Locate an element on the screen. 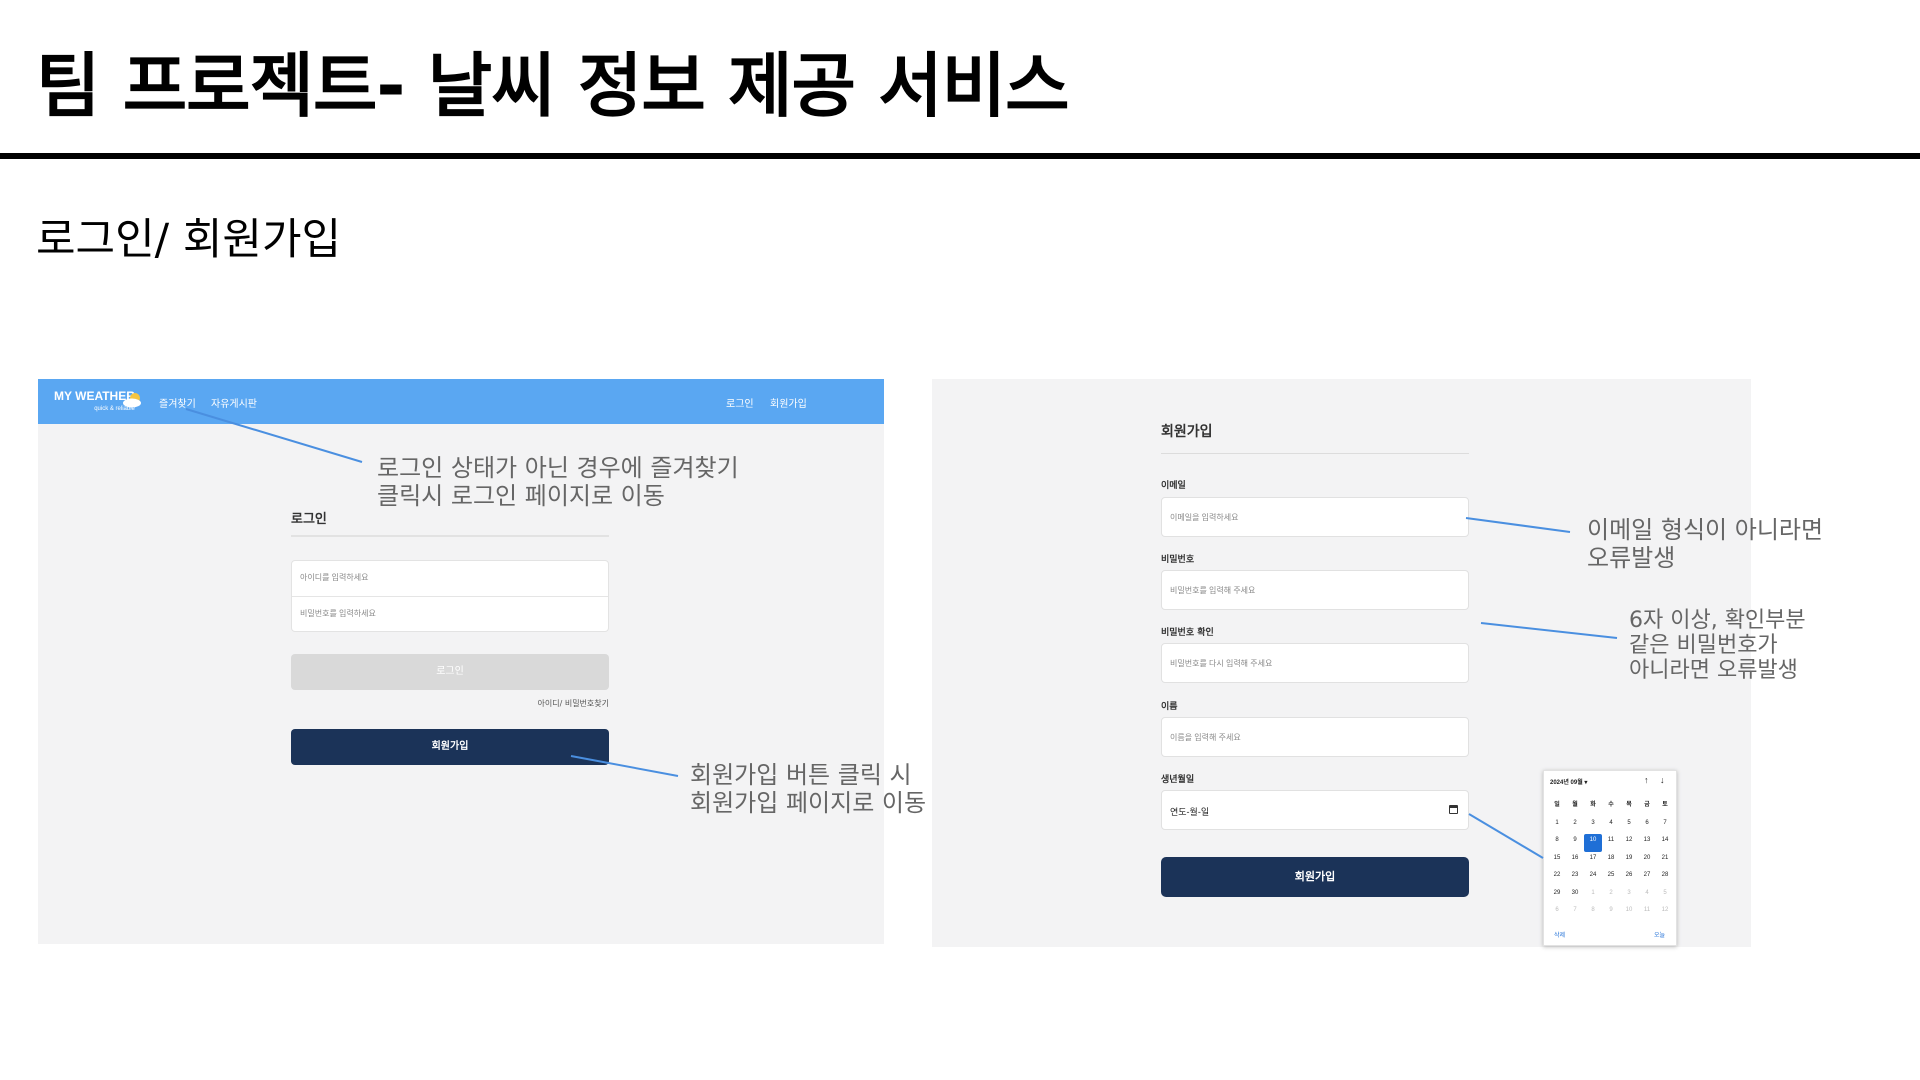  email-annotation: 이메일 형식이 아니라면 오류발생 is located at coordinates (1705, 544).